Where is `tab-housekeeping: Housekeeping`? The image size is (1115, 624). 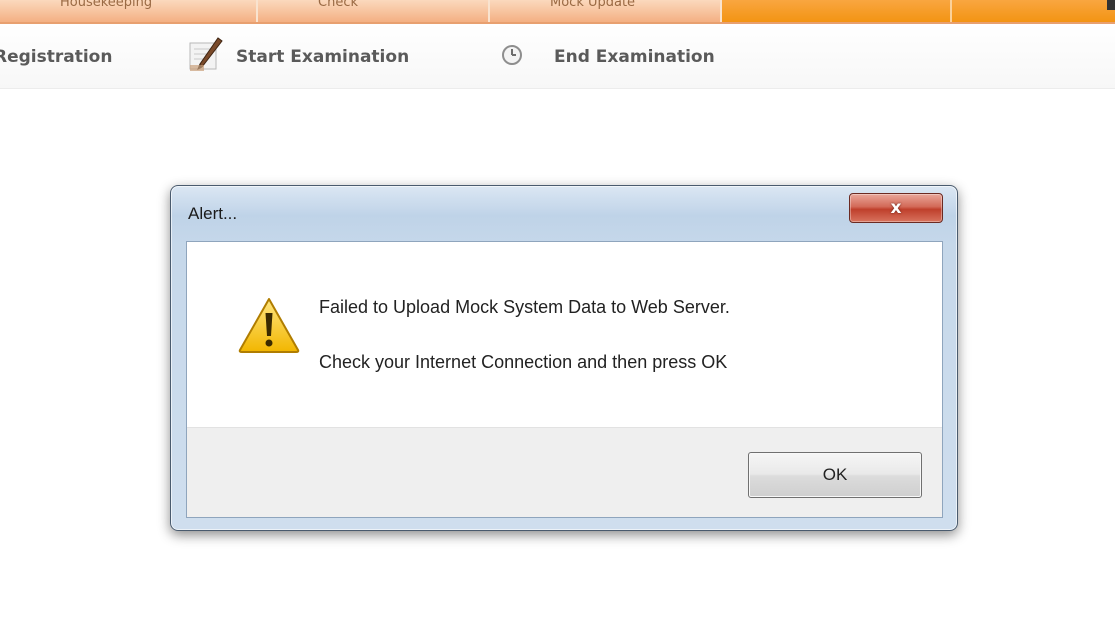 tab-housekeeping: Housekeeping is located at coordinates (129, 11).